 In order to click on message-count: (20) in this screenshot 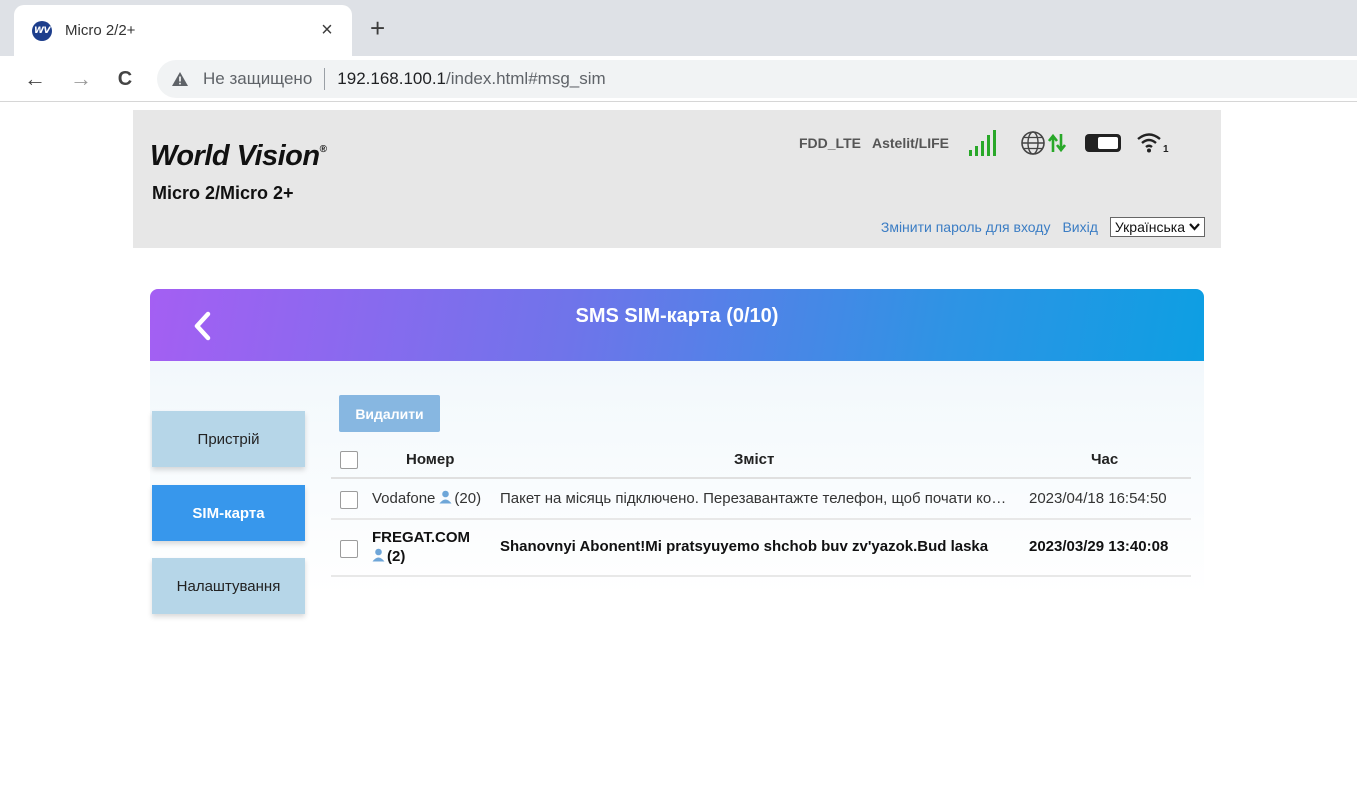, I will do `click(468, 498)`.